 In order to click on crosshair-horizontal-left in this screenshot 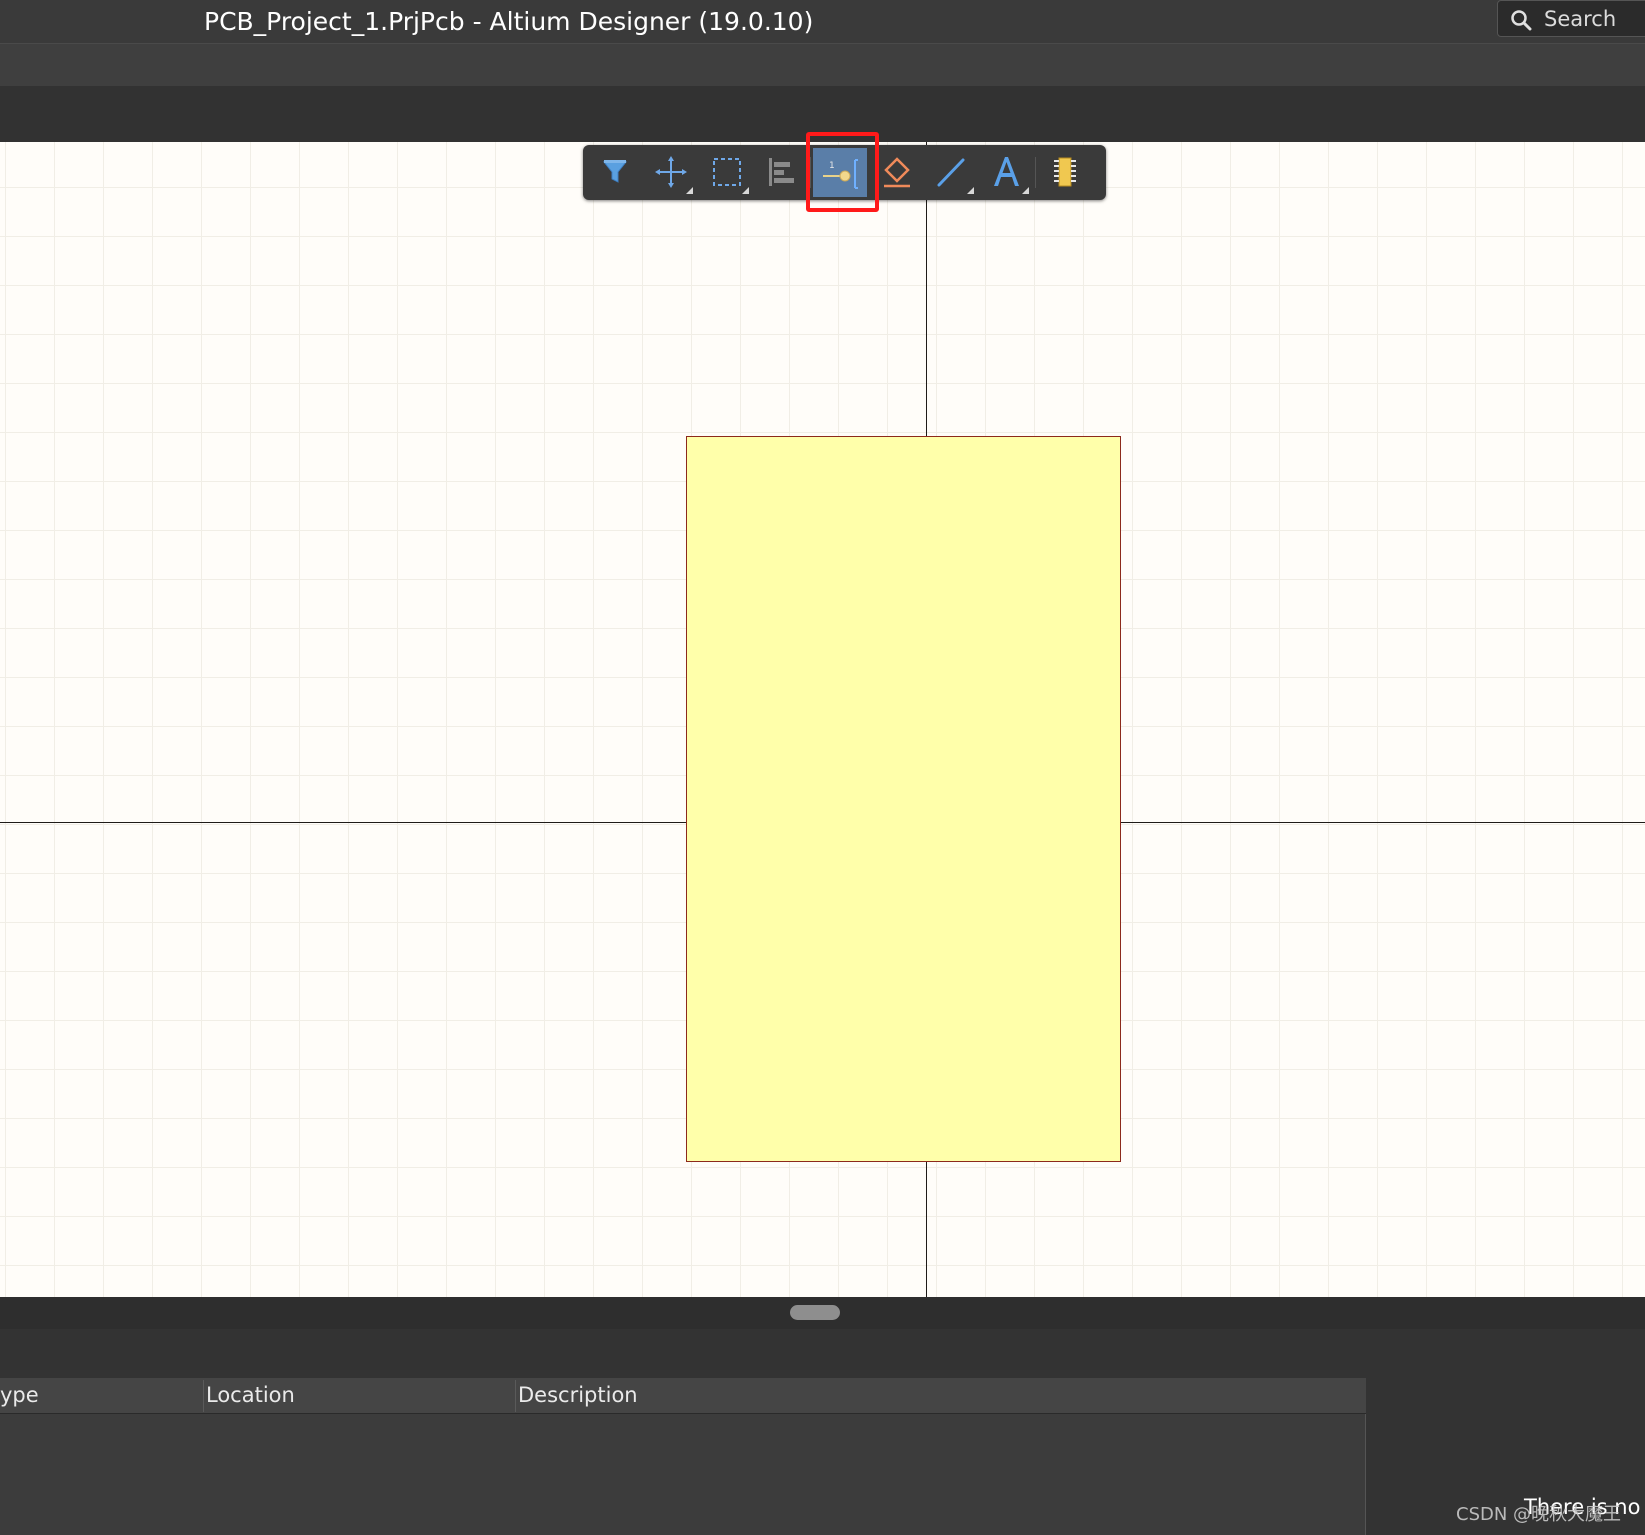, I will do `click(343, 822)`.